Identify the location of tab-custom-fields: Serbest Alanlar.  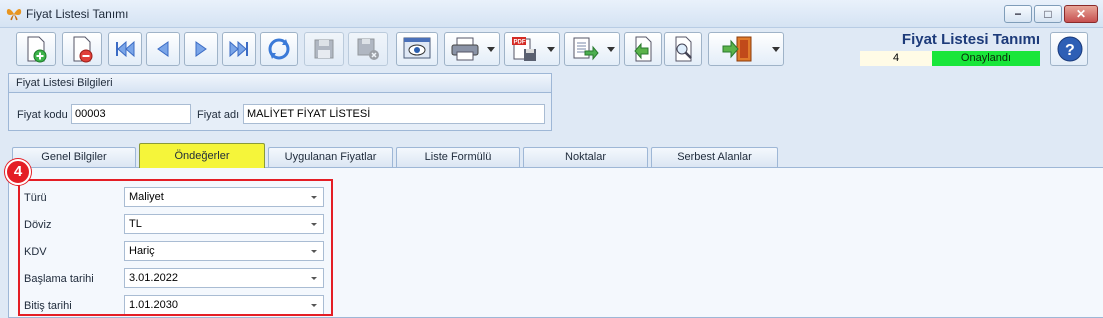
(714, 157).